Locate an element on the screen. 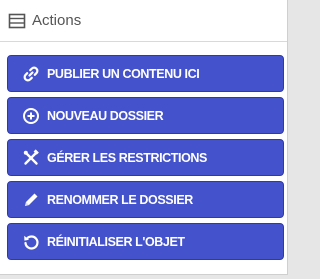  manage-restrictions-button: GÉRER LES RESTRICTIONS is located at coordinates (145, 157).